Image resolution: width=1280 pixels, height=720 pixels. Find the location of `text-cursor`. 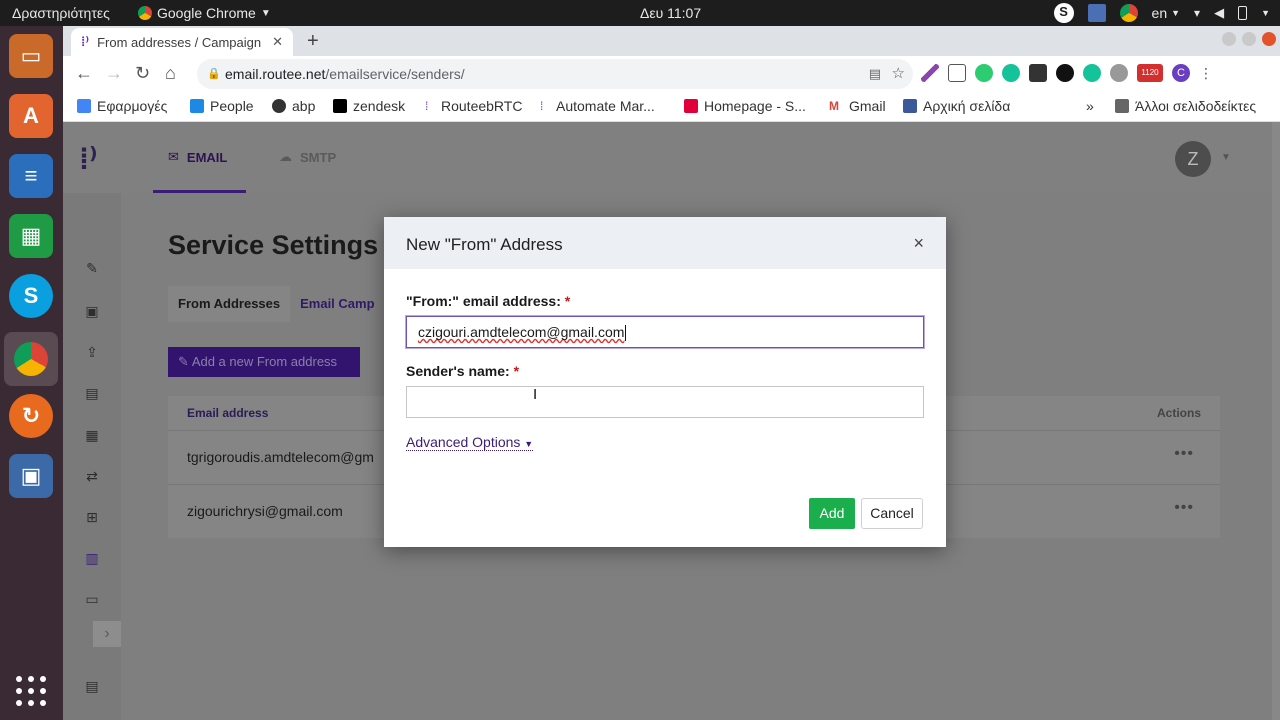

text-cursor is located at coordinates (626, 333).